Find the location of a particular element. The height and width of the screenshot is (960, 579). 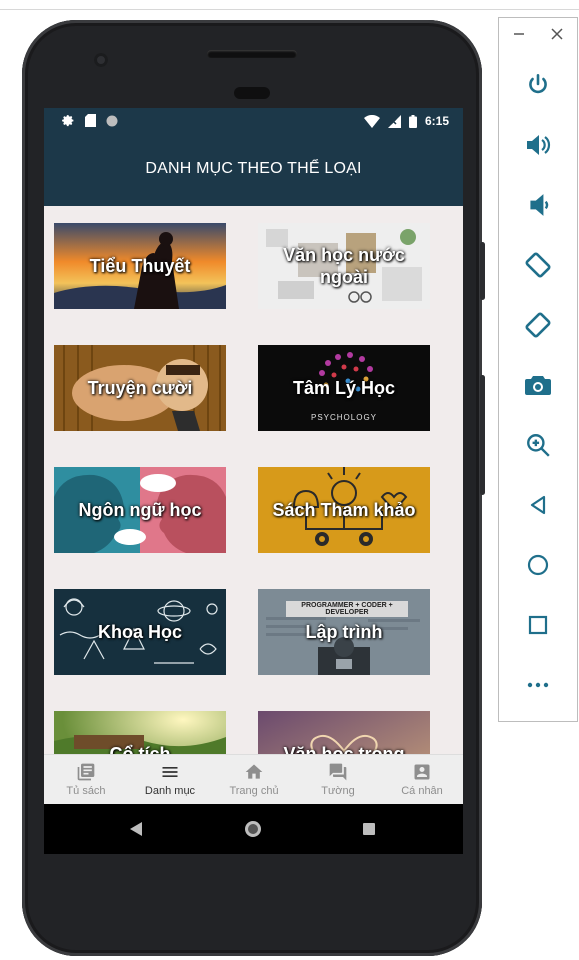

home-circle-icon is located at coordinates (253, 829).